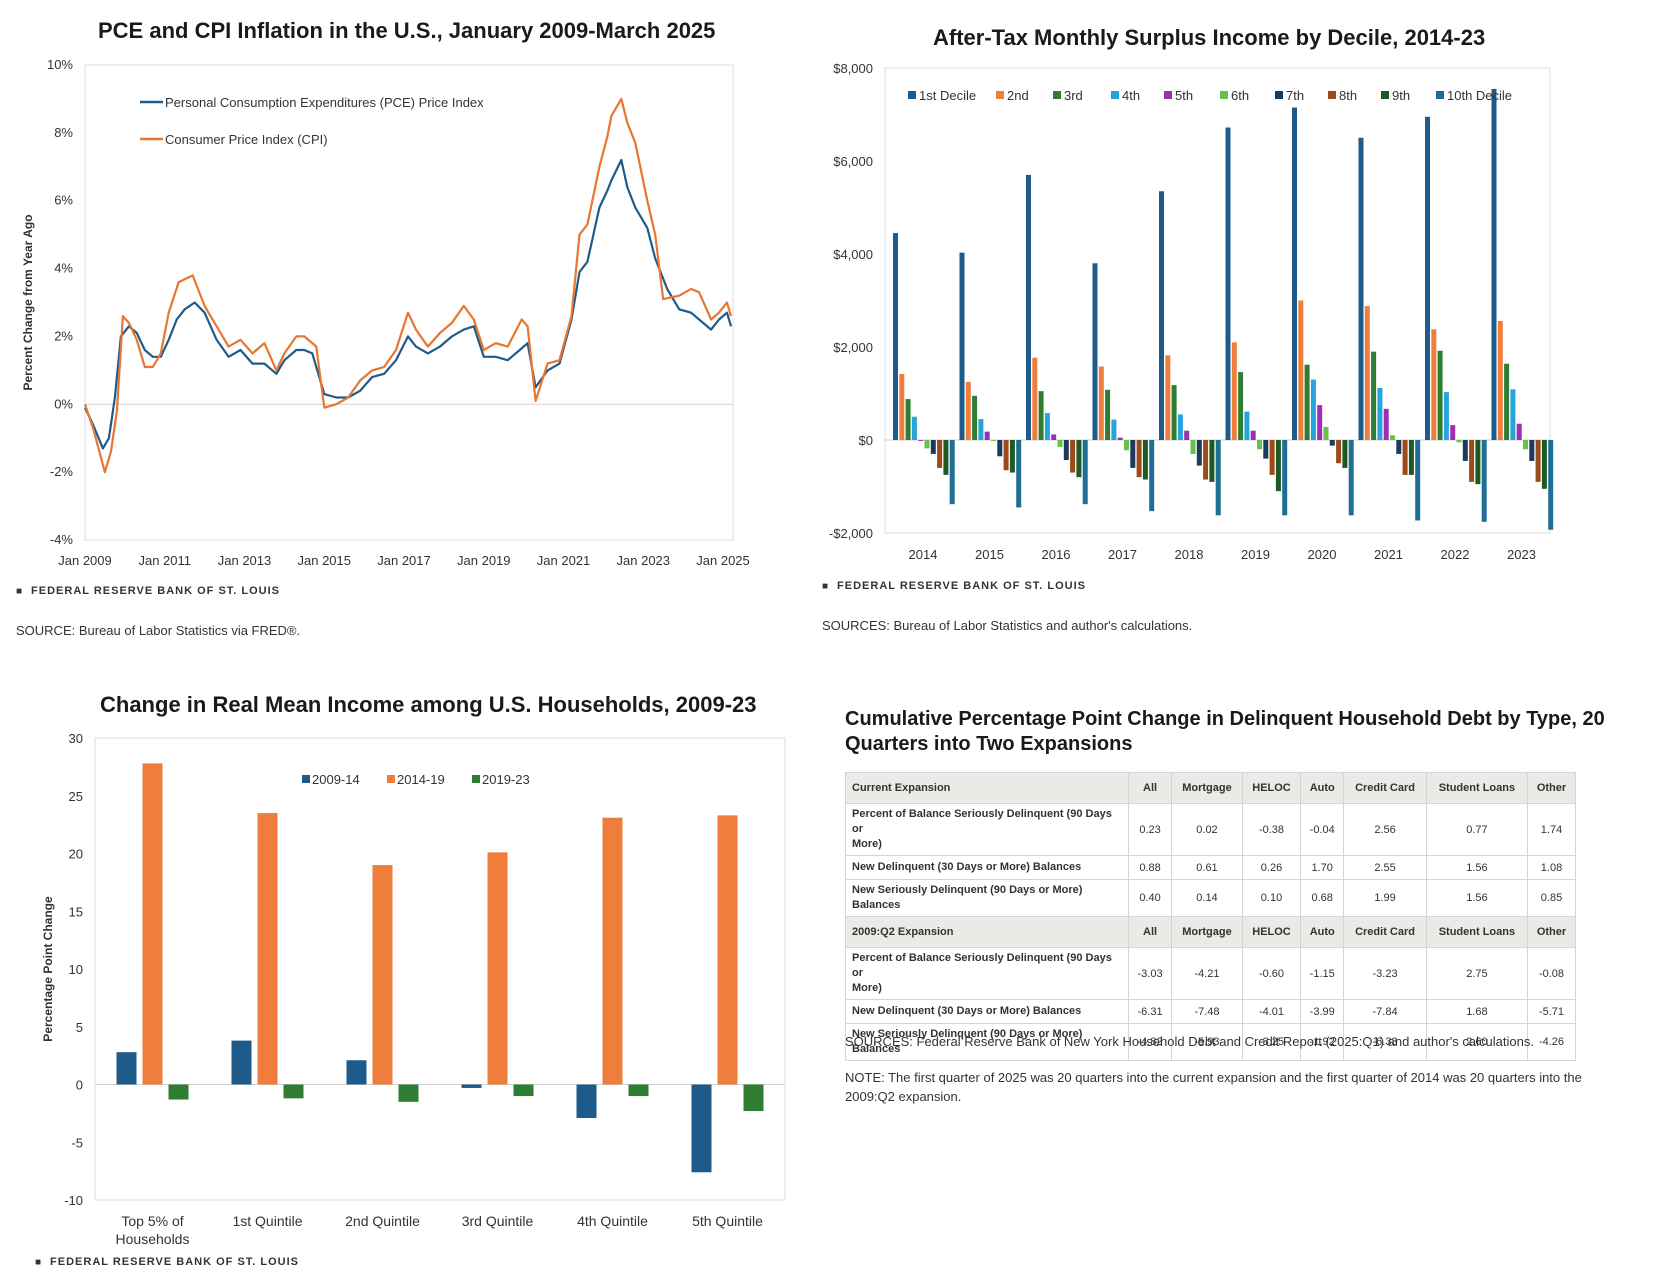 Image resolution: width=1678 pixels, height=1287 pixels. I want to click on table-cell: 1.74, so click(1551, 829).